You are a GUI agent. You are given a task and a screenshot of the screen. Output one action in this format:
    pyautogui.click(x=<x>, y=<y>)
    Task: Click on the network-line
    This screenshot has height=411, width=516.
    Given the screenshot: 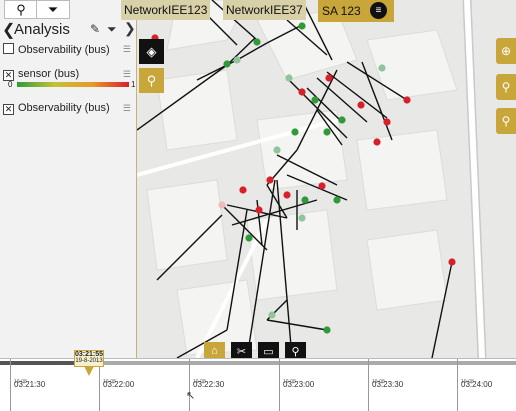 What is the action you would take?
    pyautogui.click(x=297, y=325)
    